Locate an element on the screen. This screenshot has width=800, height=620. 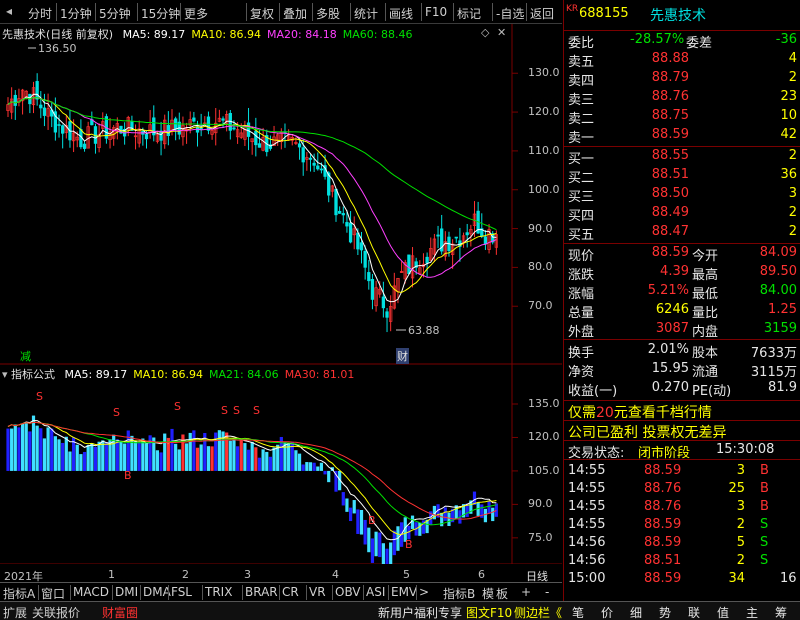
stats-row: 净资 15.95 流通 3115万 is located at coordinates (682, 370).